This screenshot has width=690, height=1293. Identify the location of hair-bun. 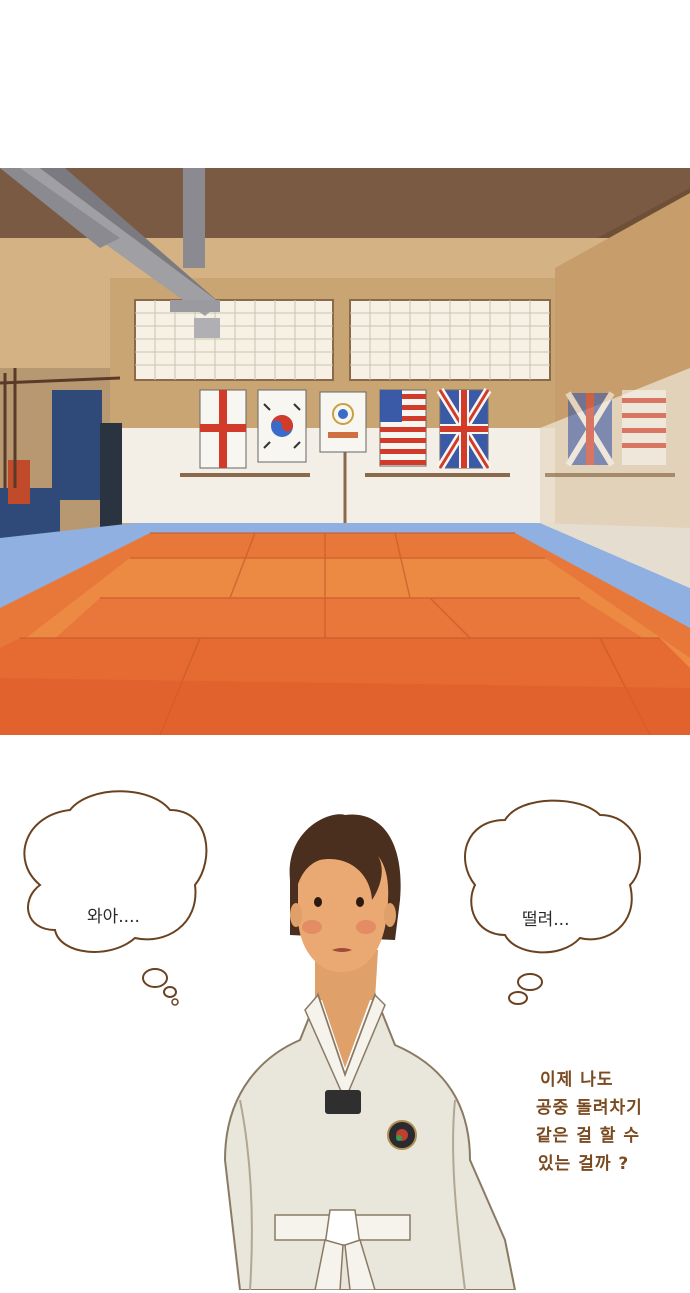
(358, 828).